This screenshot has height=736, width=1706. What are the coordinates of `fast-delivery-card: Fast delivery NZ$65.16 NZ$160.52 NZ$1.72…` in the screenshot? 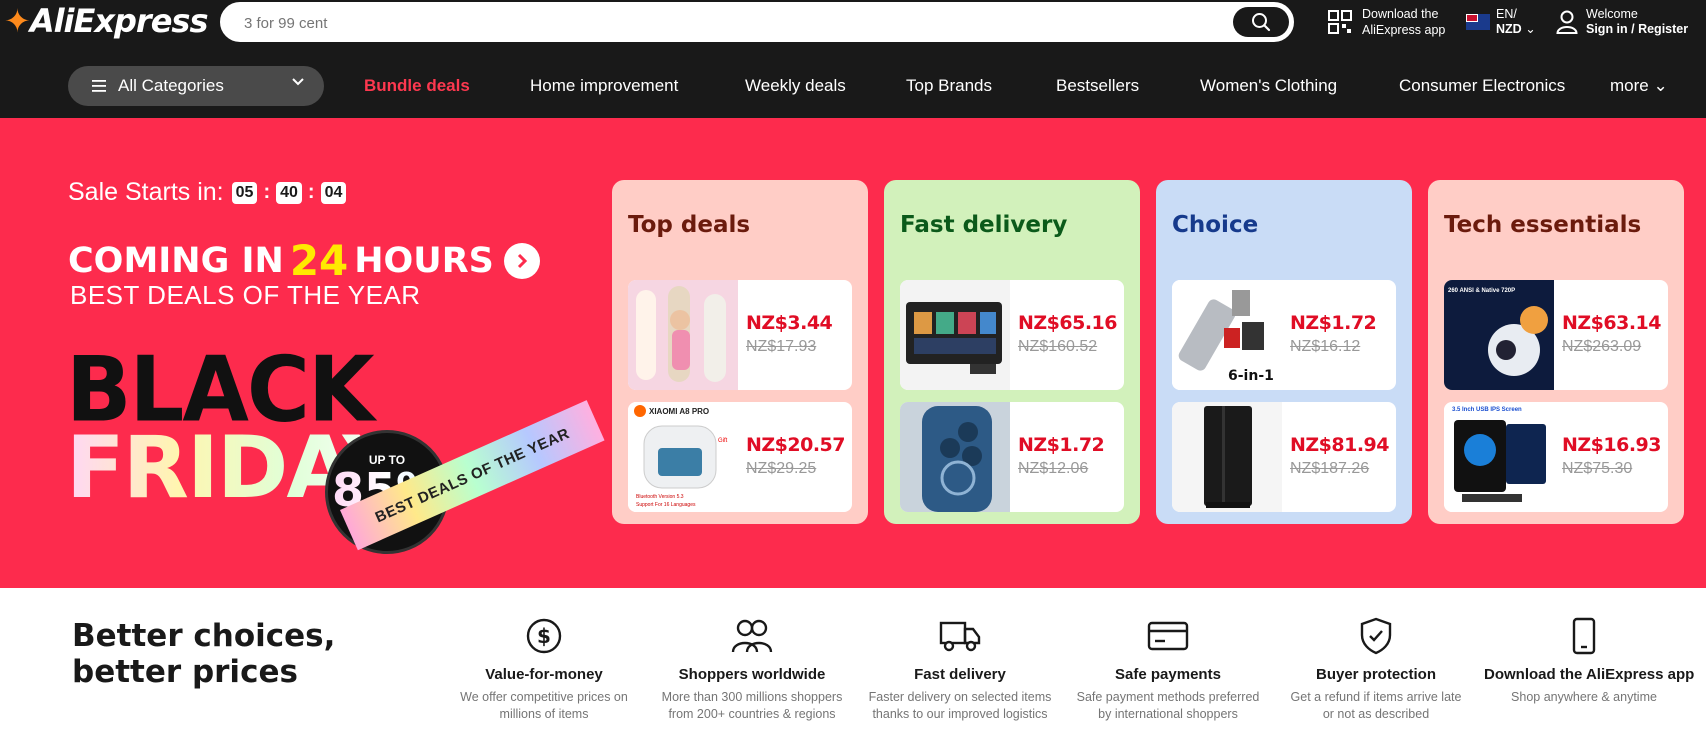 It's located at (1012, 352).